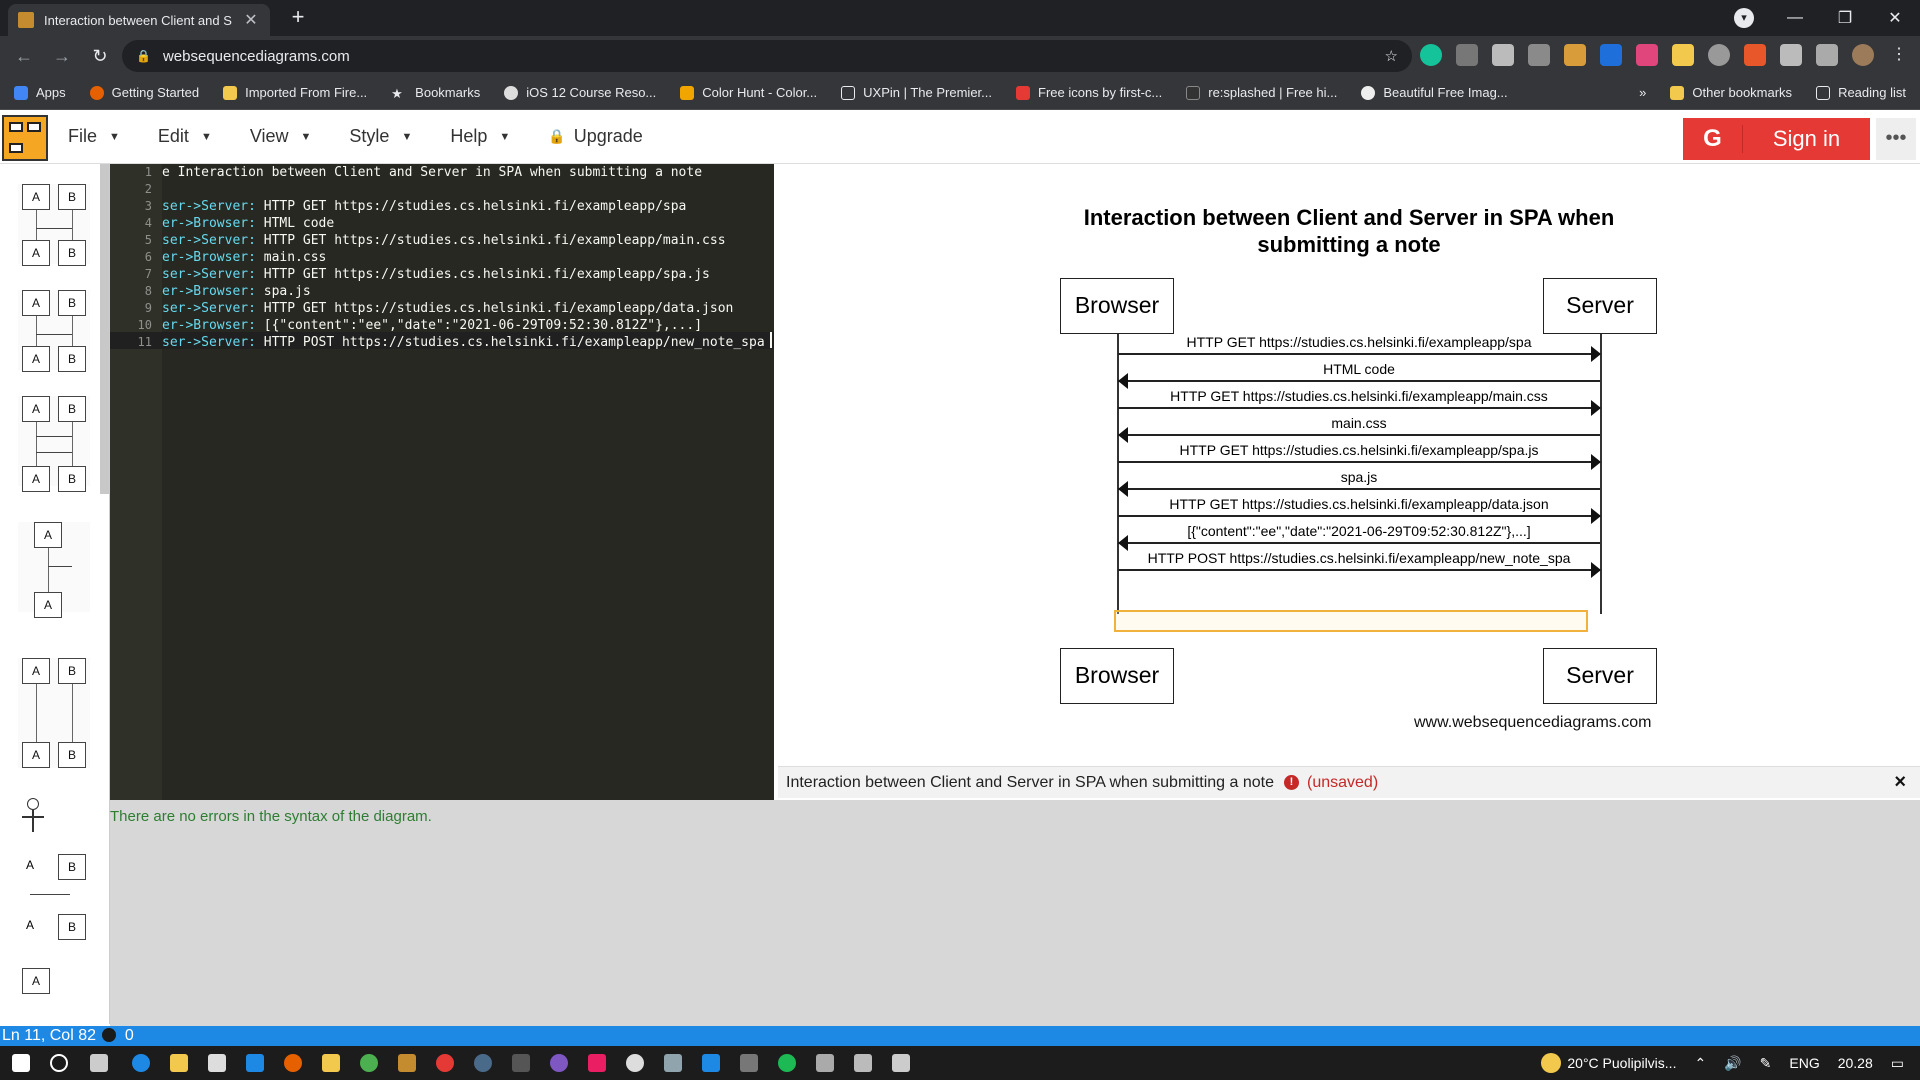  What do you see at coordinates (139, 20) in the screenshot?
I see `browser-tab: Interaction between Client and S ✕` at bounding box center [139, 20].